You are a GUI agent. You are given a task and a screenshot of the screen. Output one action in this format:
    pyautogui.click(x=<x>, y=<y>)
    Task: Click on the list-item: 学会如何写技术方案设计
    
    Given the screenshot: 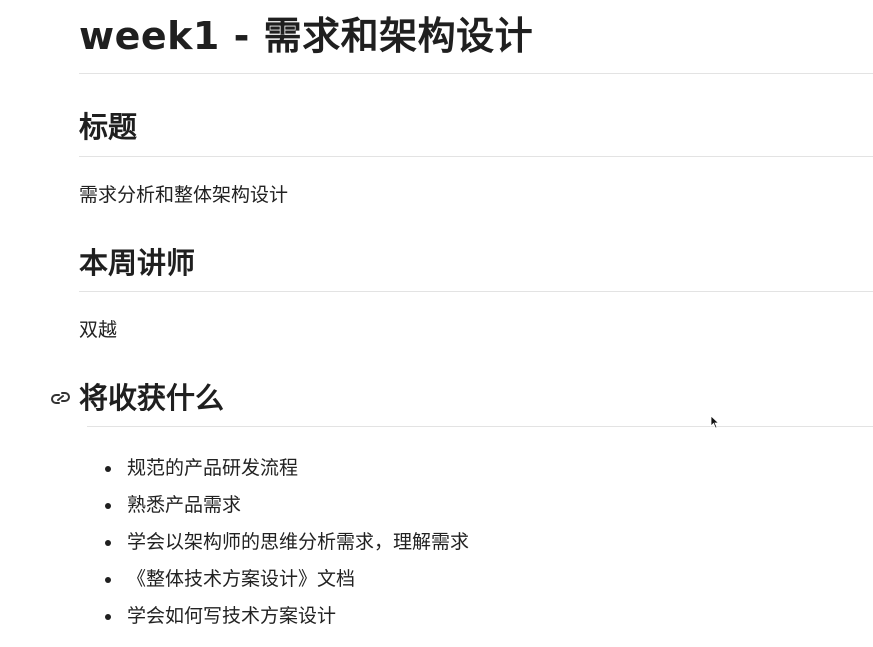 What is the action you would take?
    pyautogui.click(x=287, y=616)
    